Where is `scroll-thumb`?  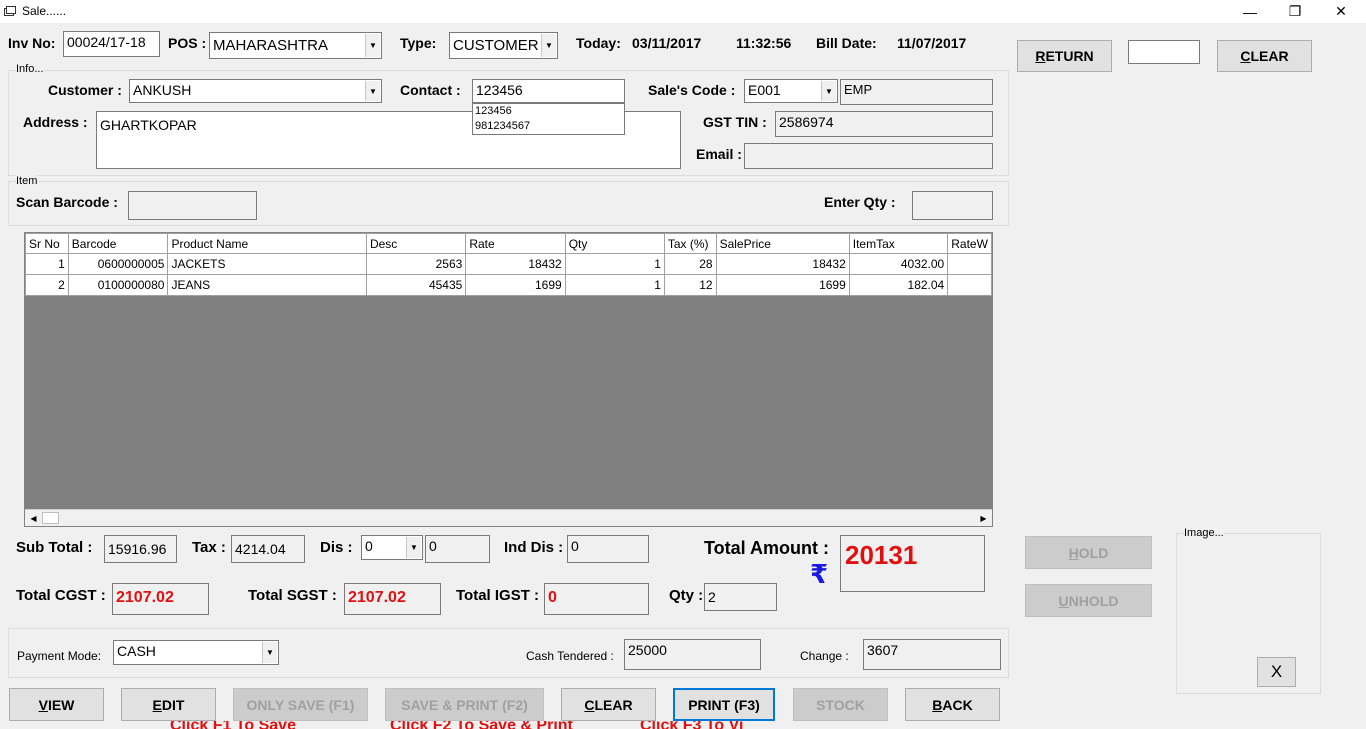
scroll-thumb is located at coordinates (50, 518).